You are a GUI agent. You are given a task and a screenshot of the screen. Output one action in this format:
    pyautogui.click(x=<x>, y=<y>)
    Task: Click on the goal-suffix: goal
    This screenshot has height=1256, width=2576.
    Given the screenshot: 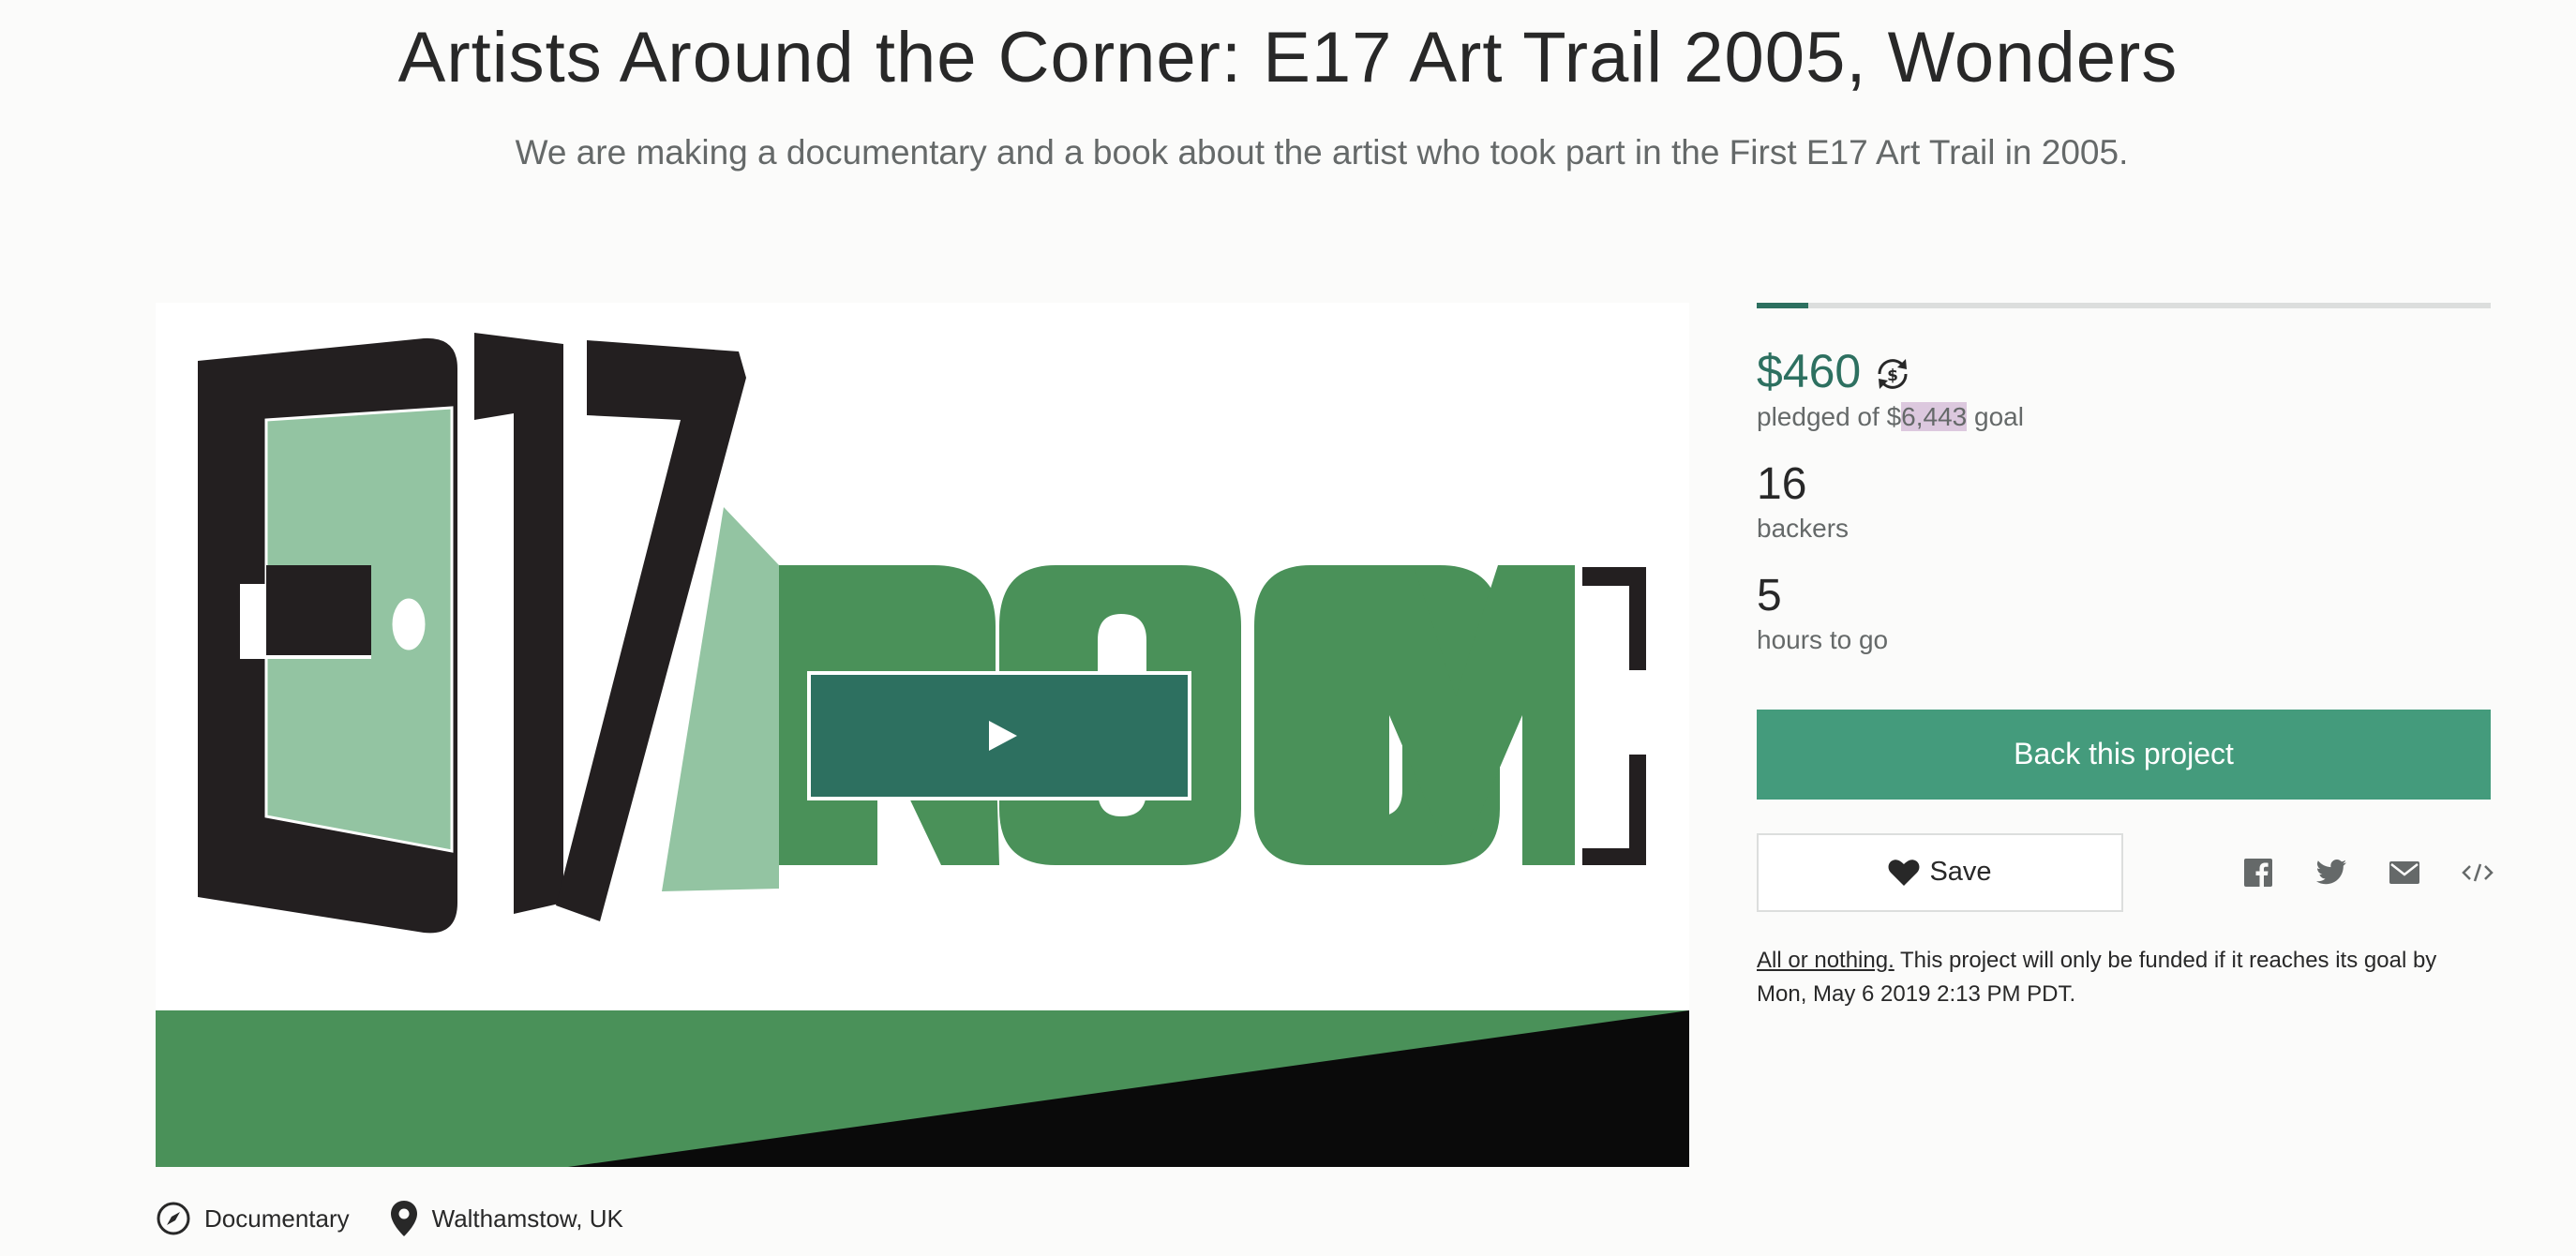 What is the action you would take?
    pyautogui.click(x=1996, y=417)
    